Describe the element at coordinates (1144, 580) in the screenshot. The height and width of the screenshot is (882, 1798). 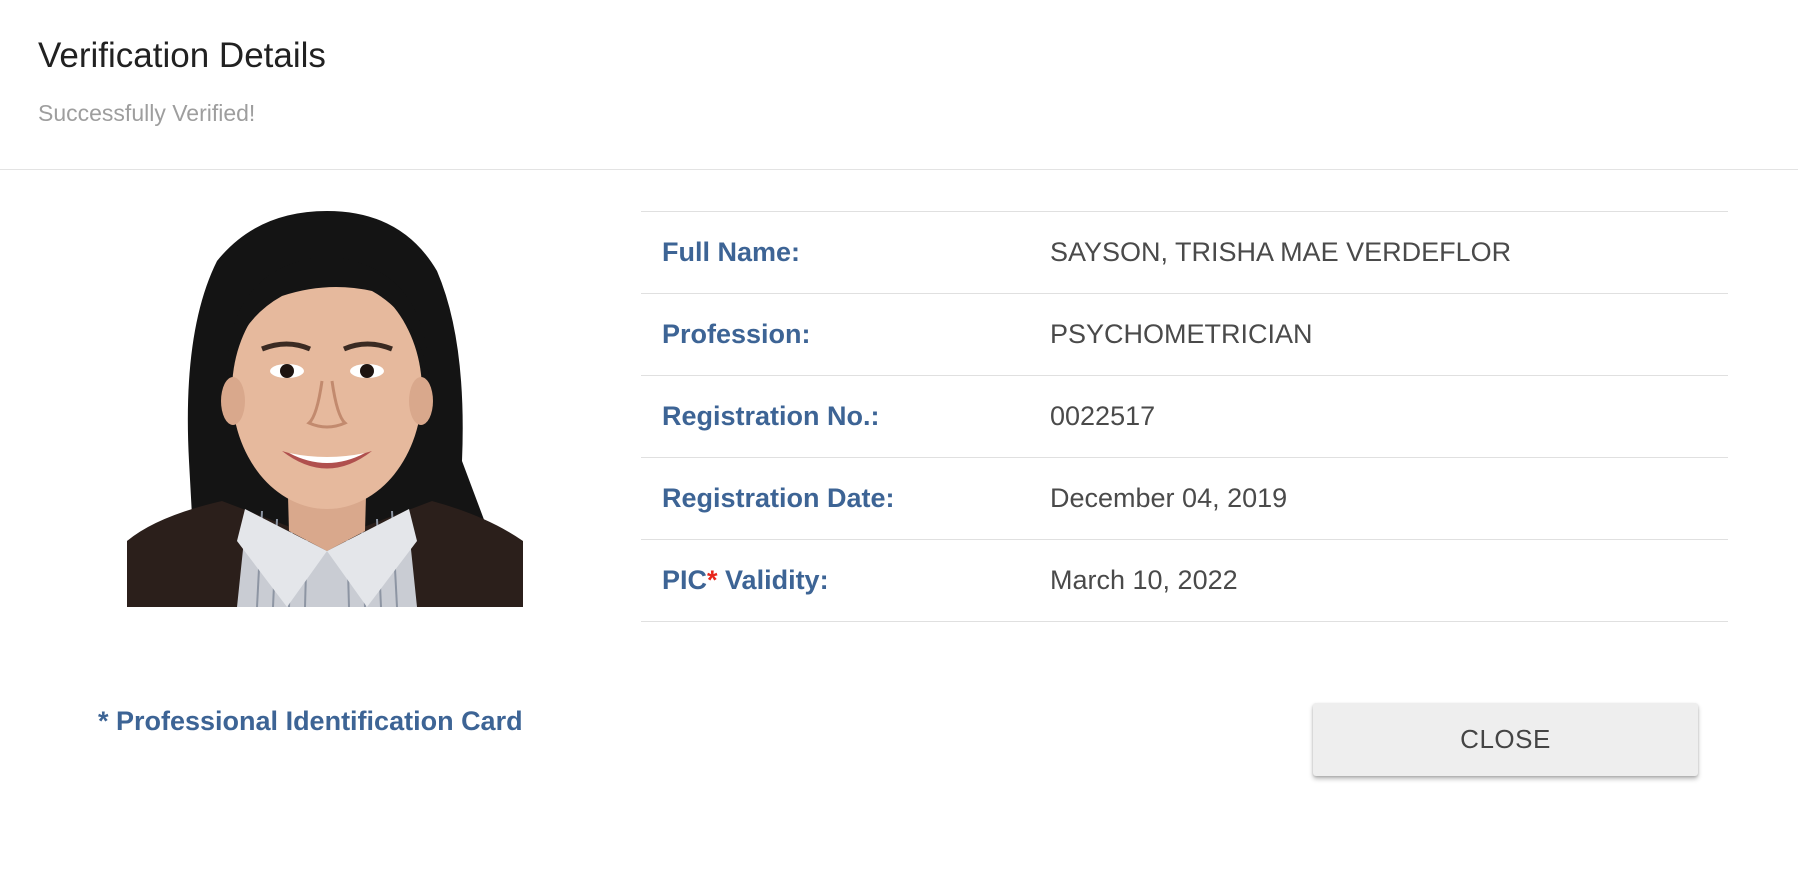
I see `pic-validity-value: March 10, 2022` at that location.